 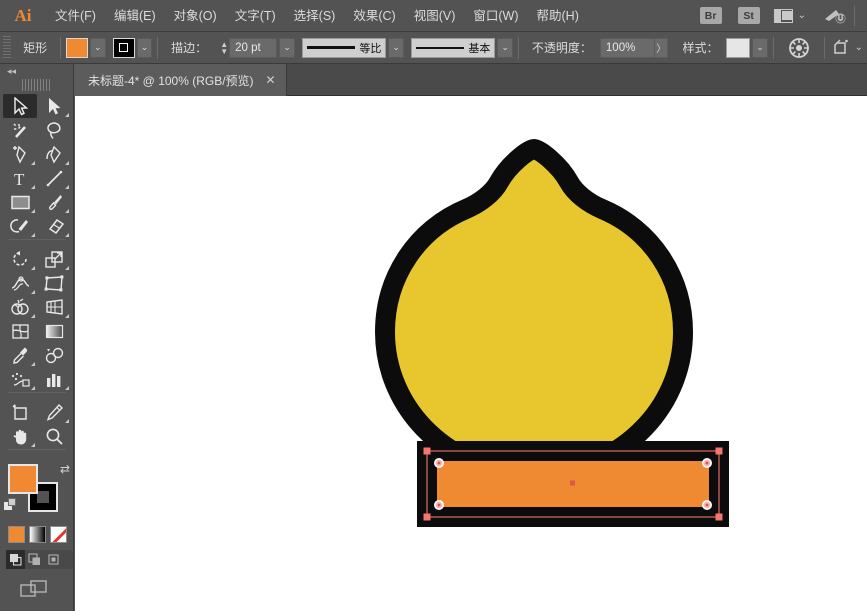 I want to click on menu-divider, so click(x=854, y=15).